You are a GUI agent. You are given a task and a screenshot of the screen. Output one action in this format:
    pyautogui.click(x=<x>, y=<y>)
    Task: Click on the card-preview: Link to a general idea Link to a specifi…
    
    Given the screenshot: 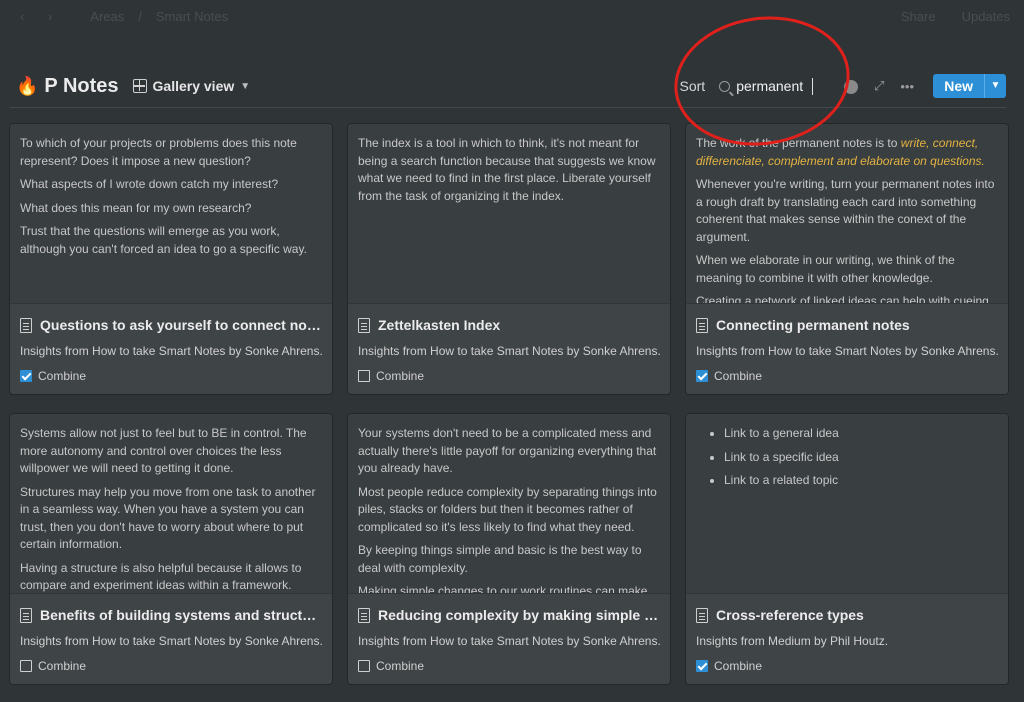 What is the action you would take?
    pyautogui.click(x=847, y=504)
    